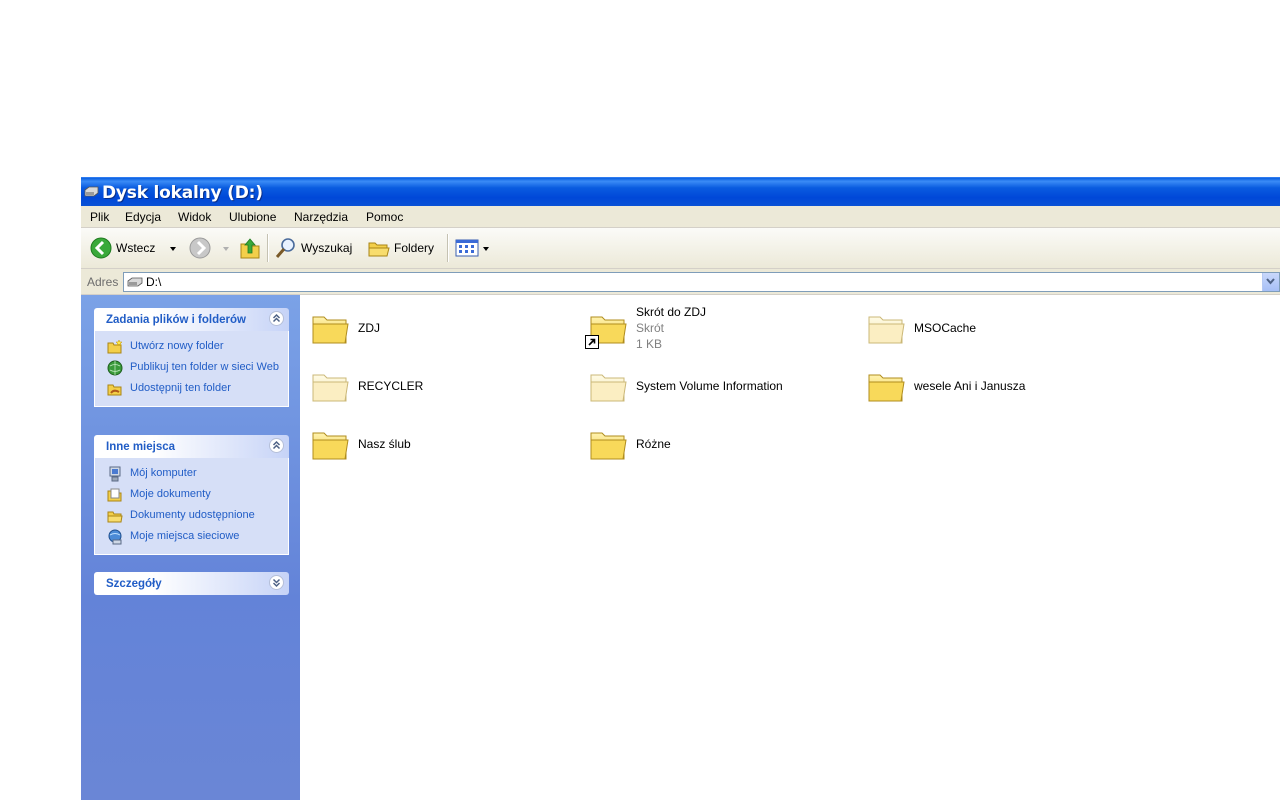 This screenshot has width=1280, height=800. I want to click on folder-item: ZDJ, so click(445, 328).